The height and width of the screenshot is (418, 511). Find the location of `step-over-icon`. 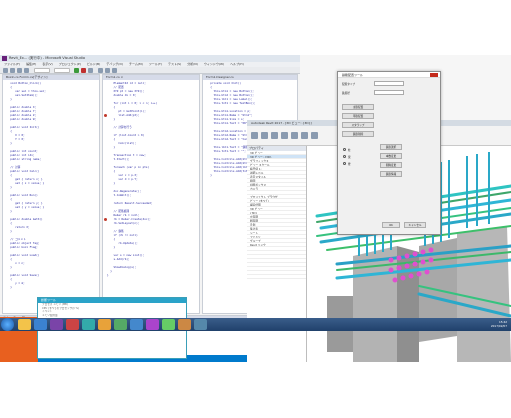

step-over-icon is located at coordinates (100, 70).